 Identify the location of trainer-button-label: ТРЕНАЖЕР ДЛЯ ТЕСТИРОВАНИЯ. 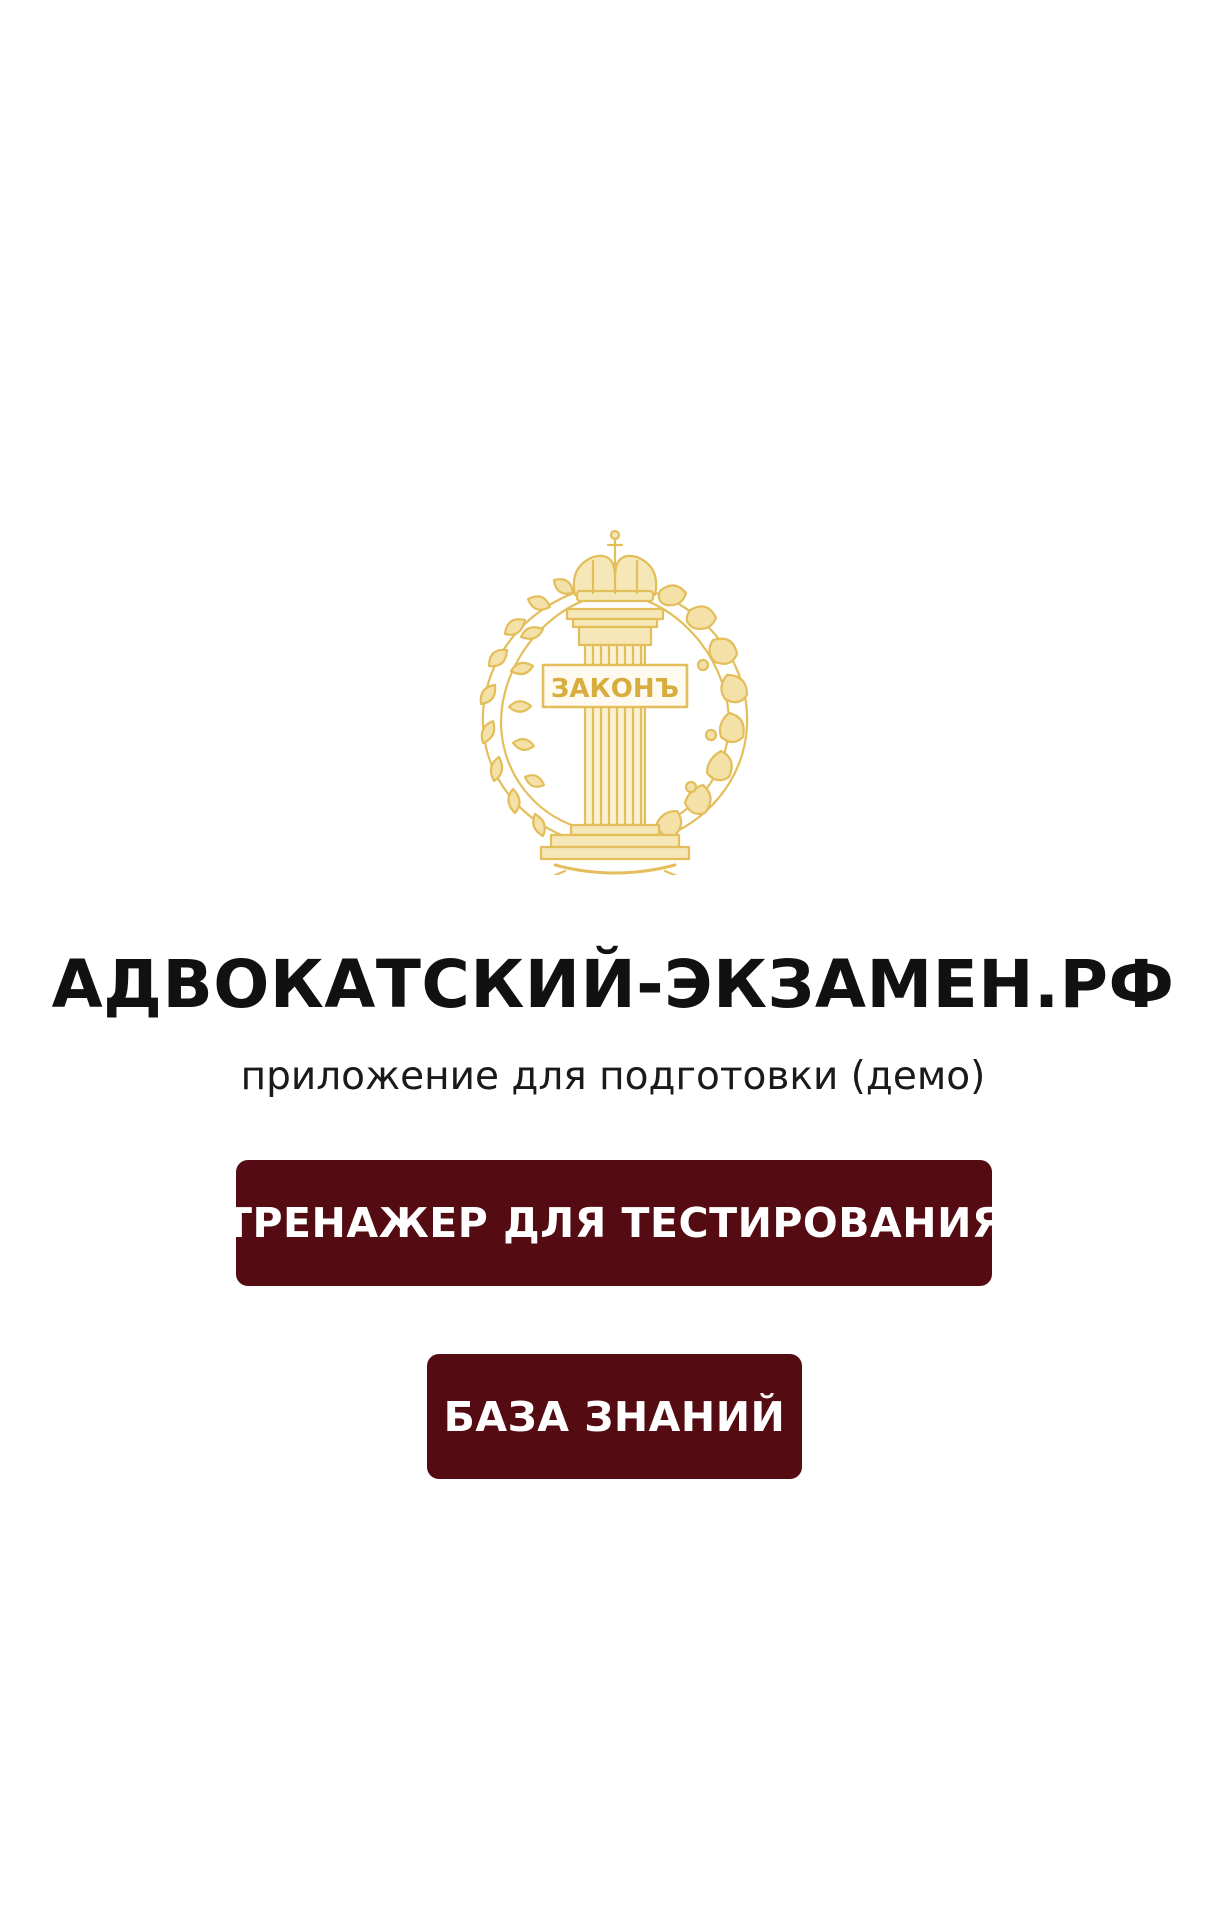
(614, 1223).